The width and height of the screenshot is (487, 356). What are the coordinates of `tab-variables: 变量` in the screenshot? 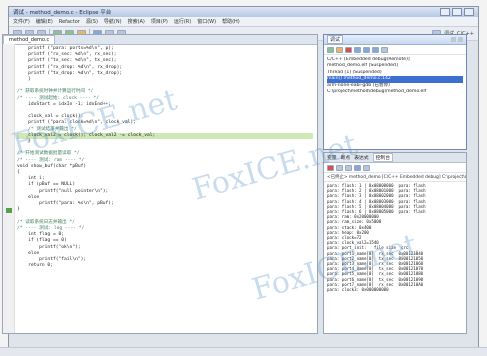 It's located at (332, 157).